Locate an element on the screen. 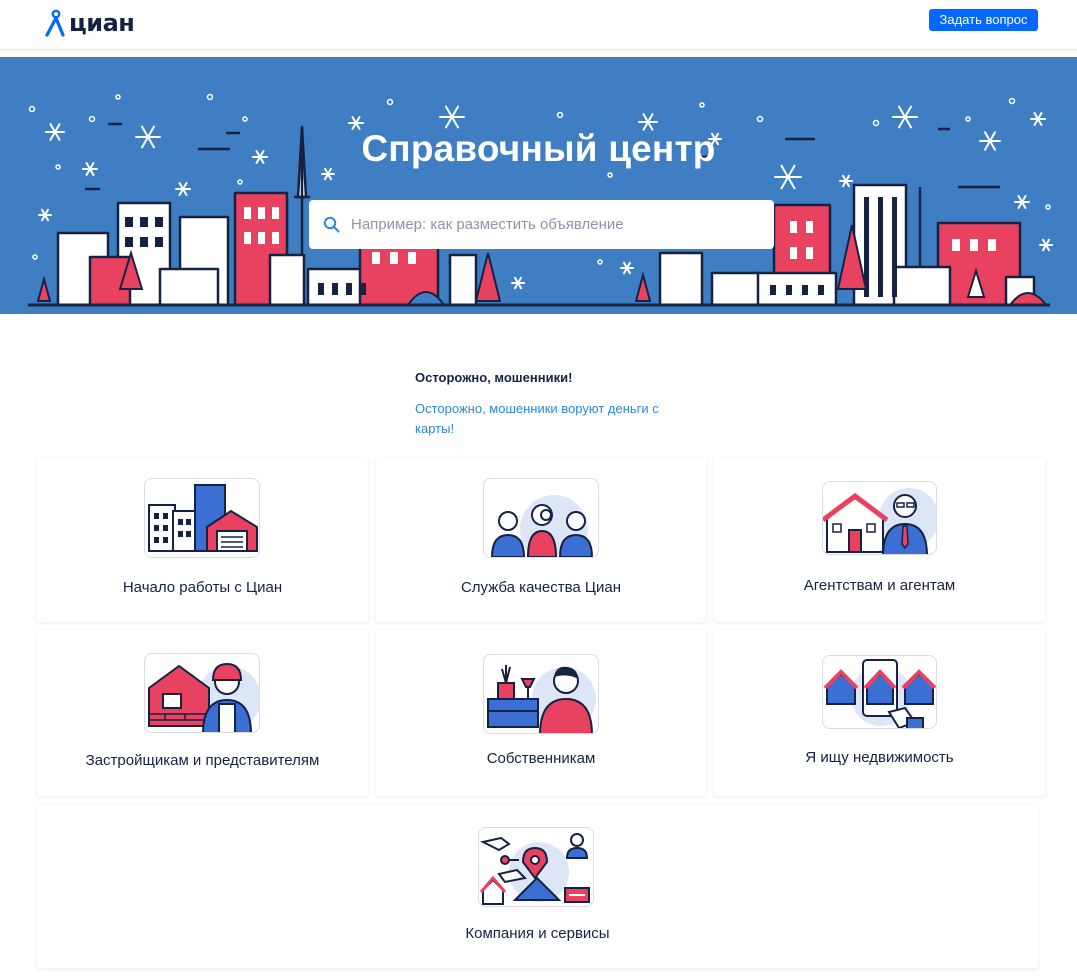 Image resolution: width=1077 pixels, height=980 pixels. category-label: Агентствам и агентам is located at coordinates (879, 585).